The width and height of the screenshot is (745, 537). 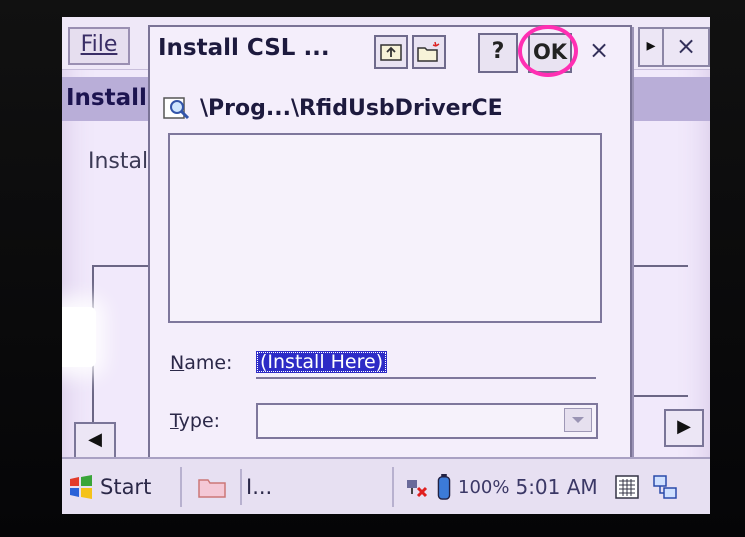 What do you see at coordinates (665, 487) in the screenshot?
I see `connectivity-icon` at bounding box center [665, 487].